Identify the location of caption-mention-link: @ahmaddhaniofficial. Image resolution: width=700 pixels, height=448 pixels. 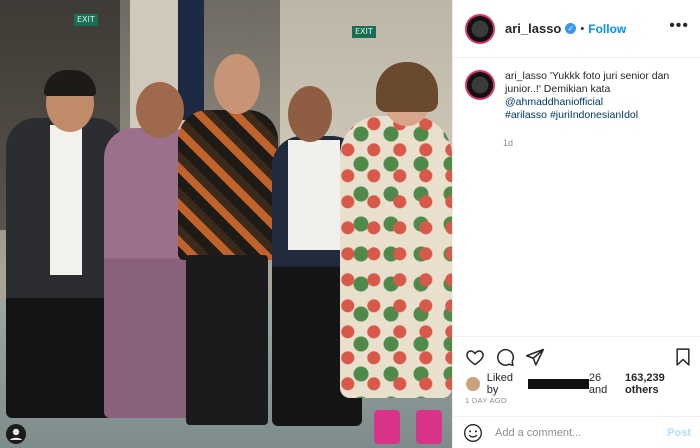
(554, 102).